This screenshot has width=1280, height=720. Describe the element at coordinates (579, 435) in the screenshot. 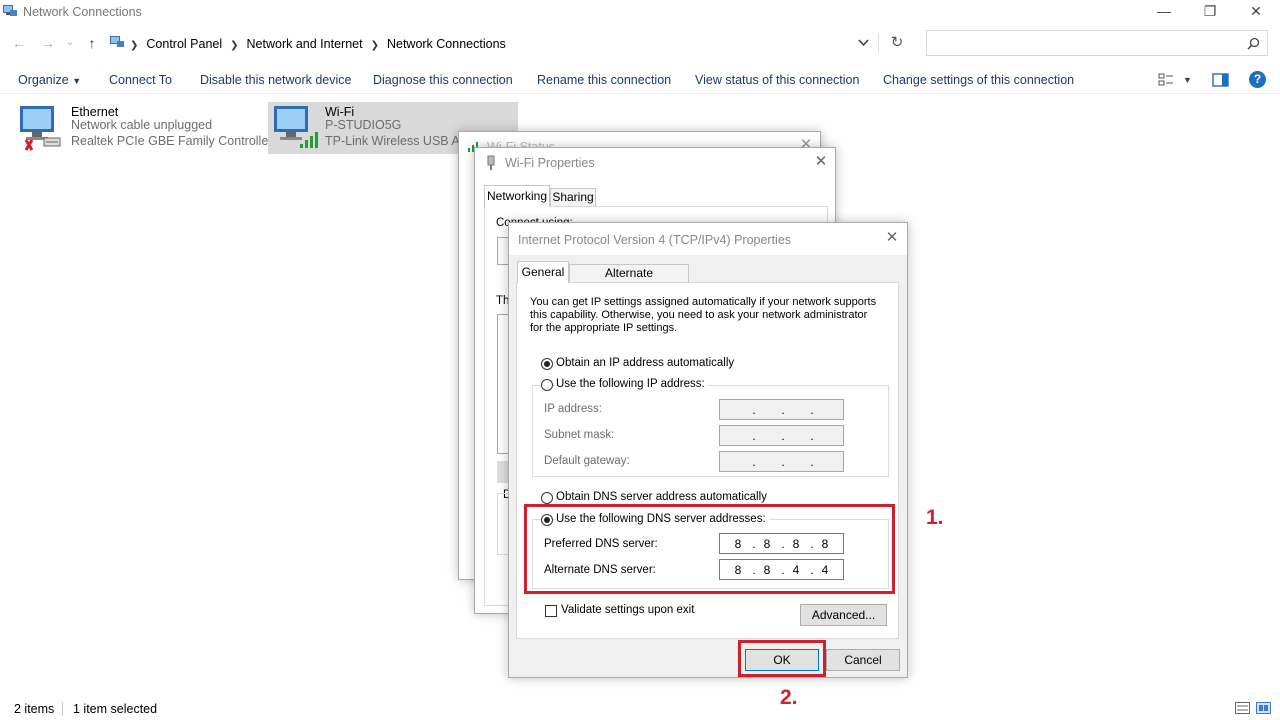

I see `subnet-mask-label: Subnet mask:` at that location.